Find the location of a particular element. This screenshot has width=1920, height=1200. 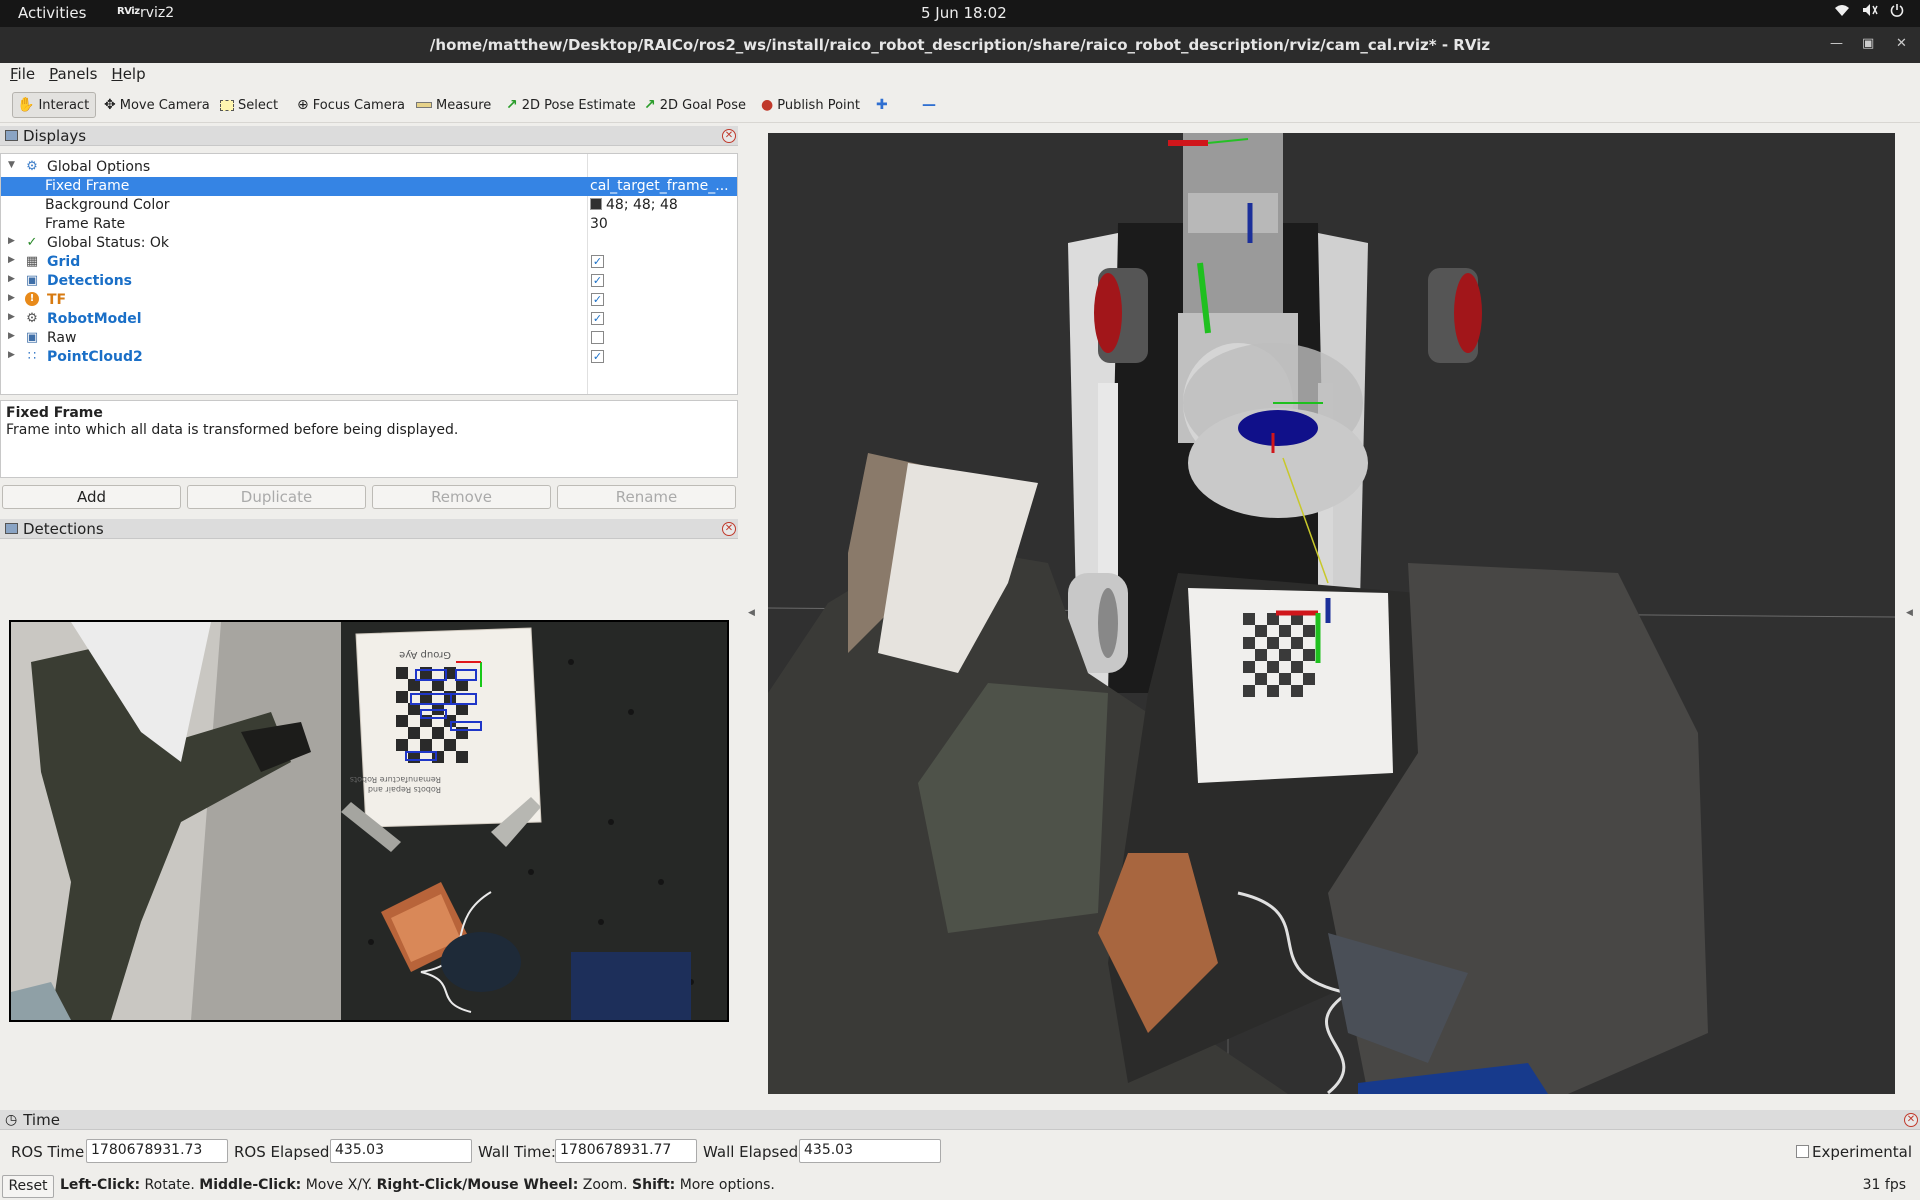

minus-icon: — is located at coordinates (929, 105).